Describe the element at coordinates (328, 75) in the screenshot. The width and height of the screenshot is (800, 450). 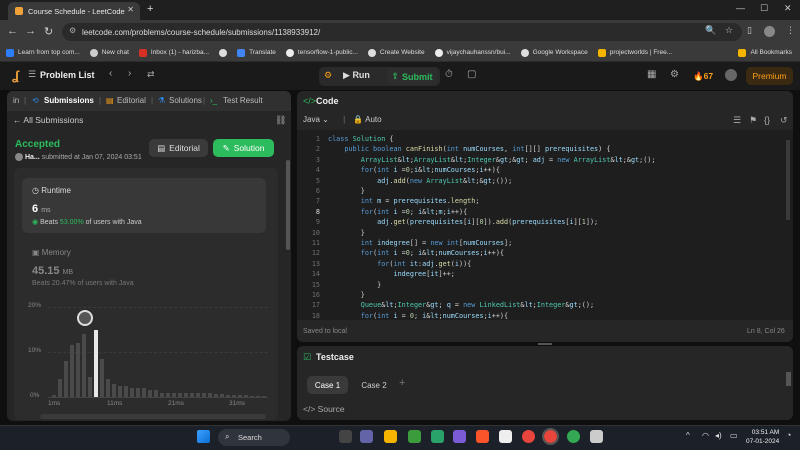
I see `debug-icon: ⚙` at that location.